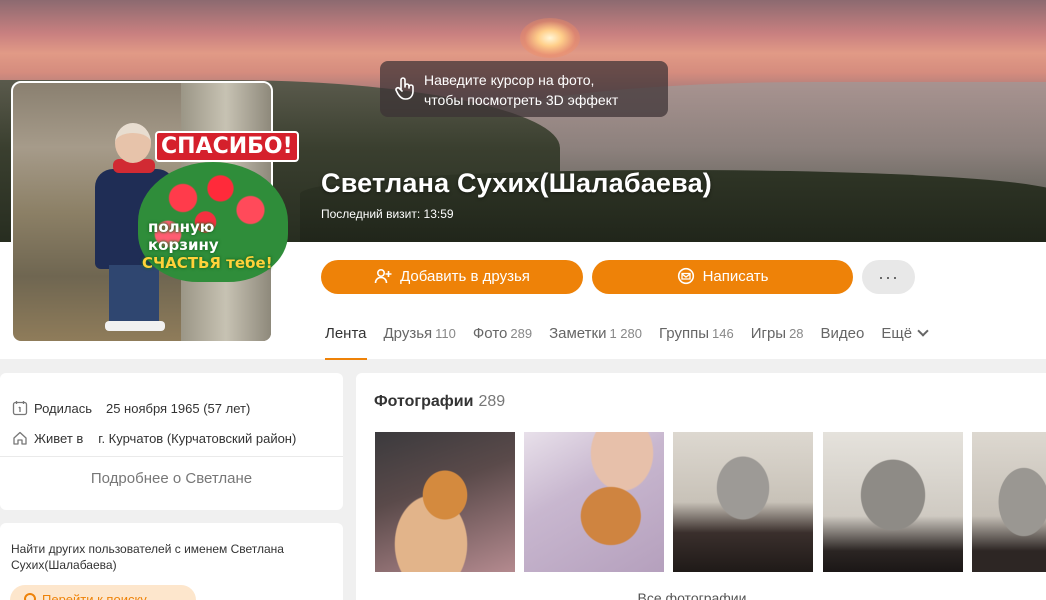 Image resolution: width=1046 pixels, height=600 pixels. Describe the element at coordinates (684, 333) in the screenshot. I see `tab-groups-label: Группы` at that location.